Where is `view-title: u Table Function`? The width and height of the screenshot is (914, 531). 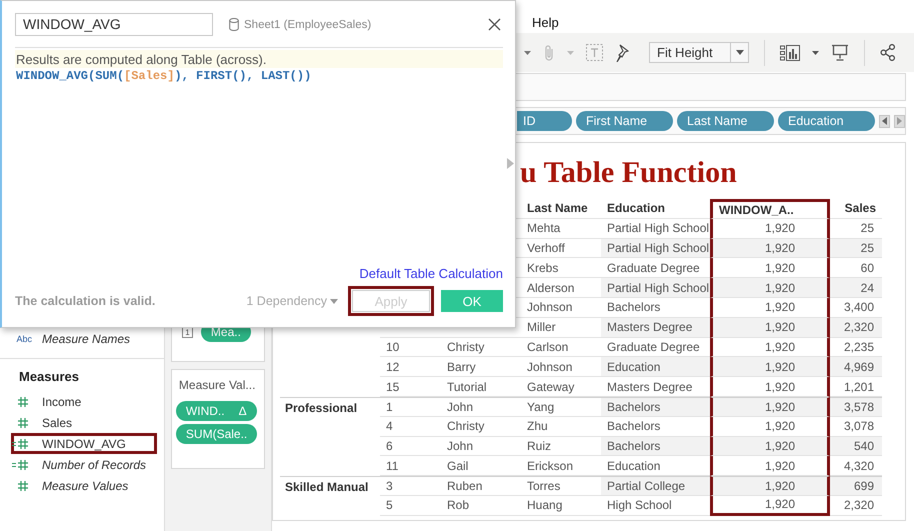 view-title: u Table Function is located at coordinates (628, 173).